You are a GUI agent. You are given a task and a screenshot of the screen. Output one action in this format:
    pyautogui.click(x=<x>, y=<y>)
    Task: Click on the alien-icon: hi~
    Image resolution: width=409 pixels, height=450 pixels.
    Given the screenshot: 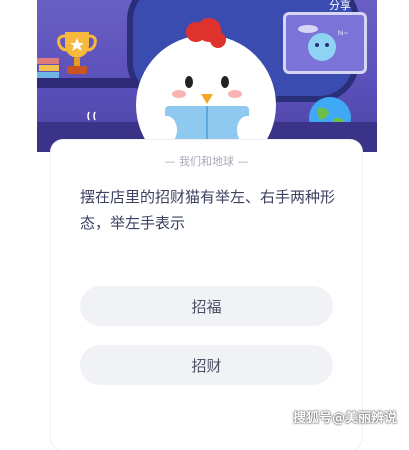 What is the action you would take?
    pyautogui.click(x=323, y=43)
    